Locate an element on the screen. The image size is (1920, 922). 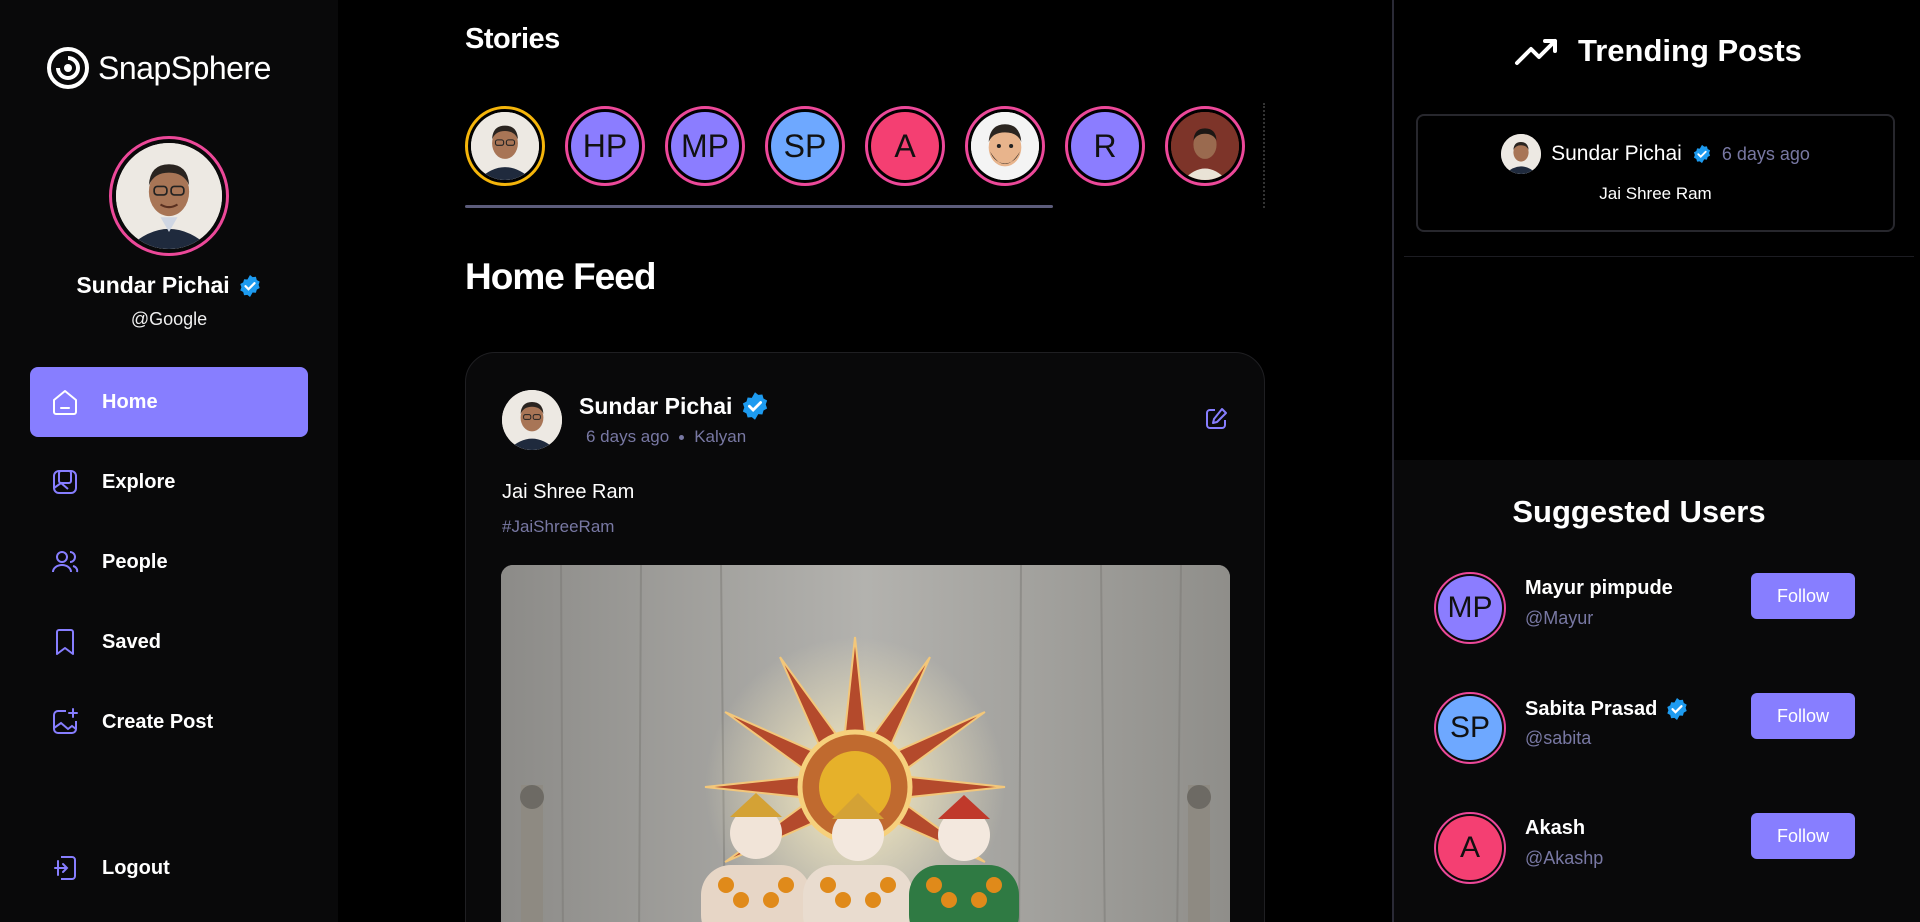
suggested-user-item: A Akash @Akashp Follow is located at coordinates (1659, 848).